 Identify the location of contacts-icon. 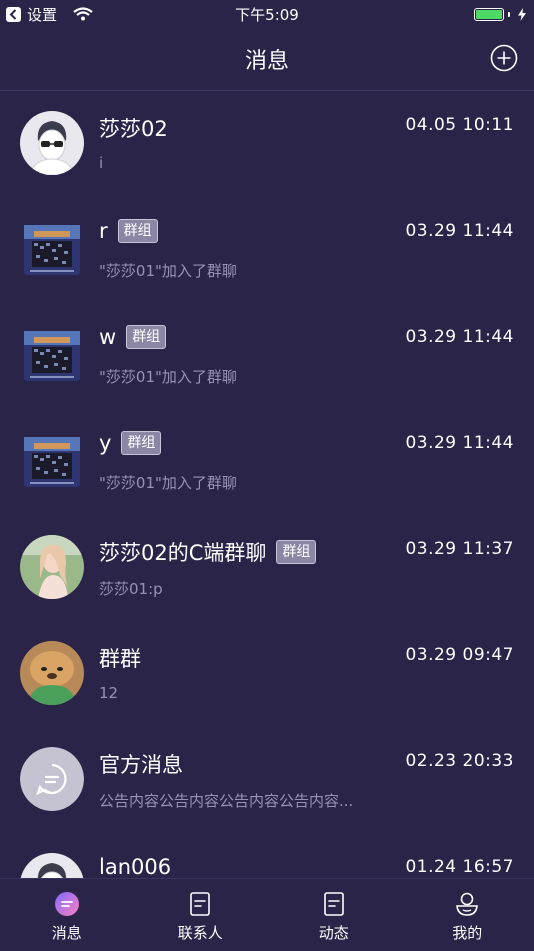
(200, 904).